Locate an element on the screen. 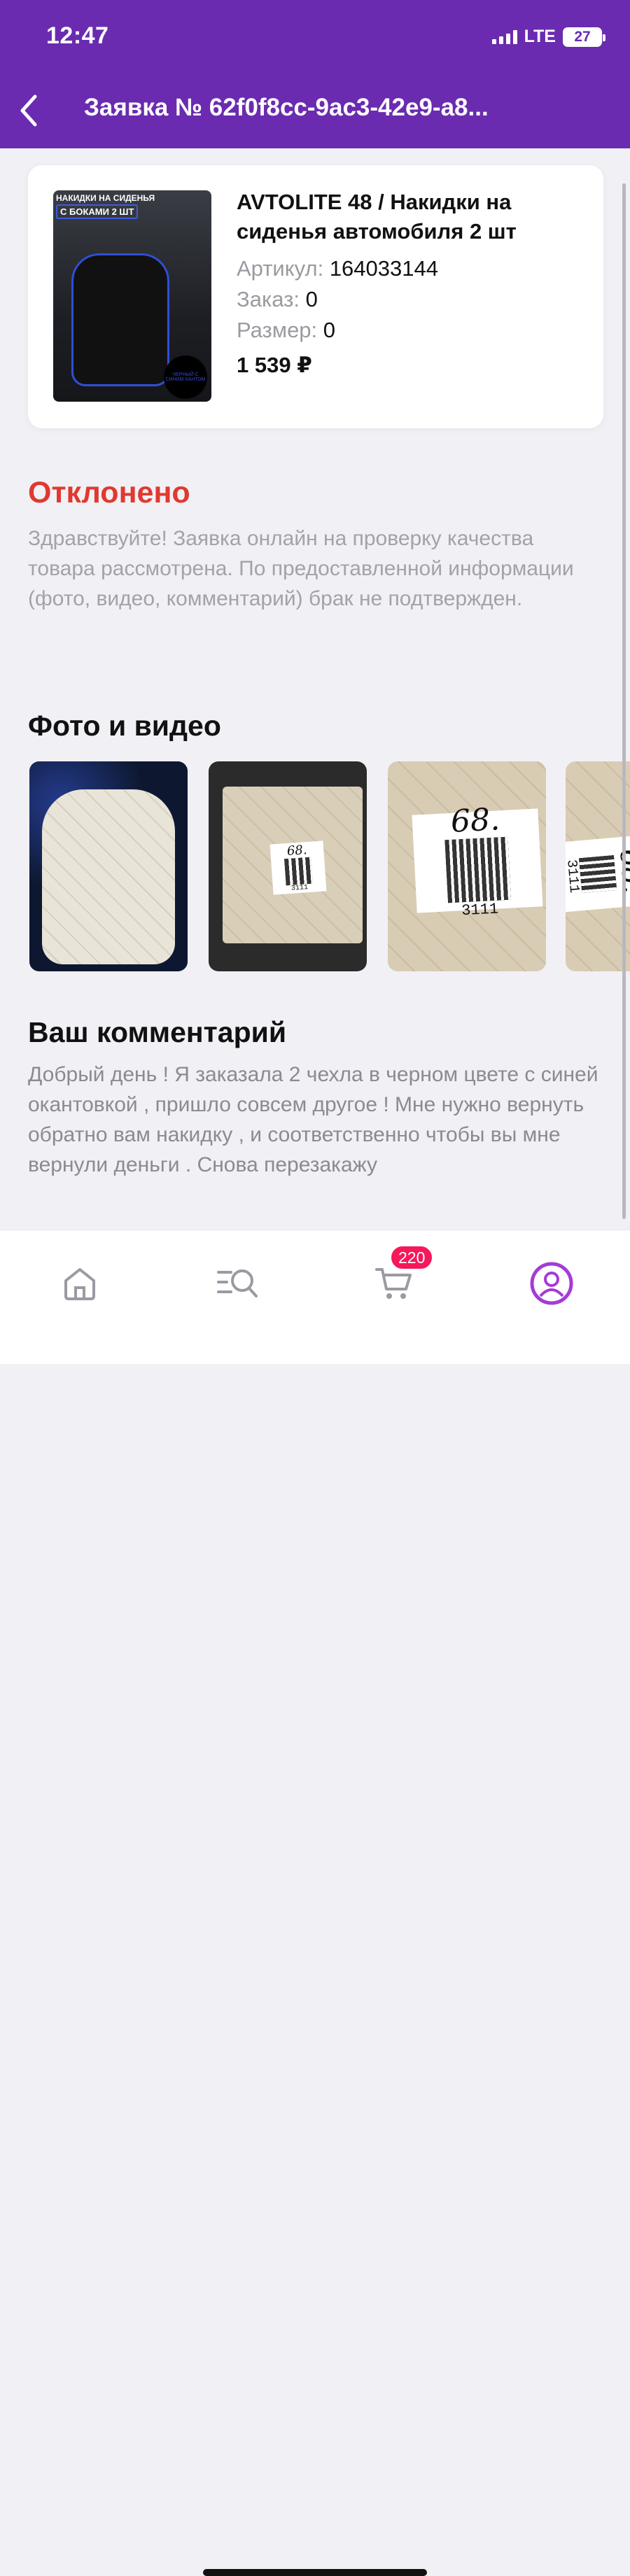  product-size: Размер: 0 is located at coordinates (286, 330).